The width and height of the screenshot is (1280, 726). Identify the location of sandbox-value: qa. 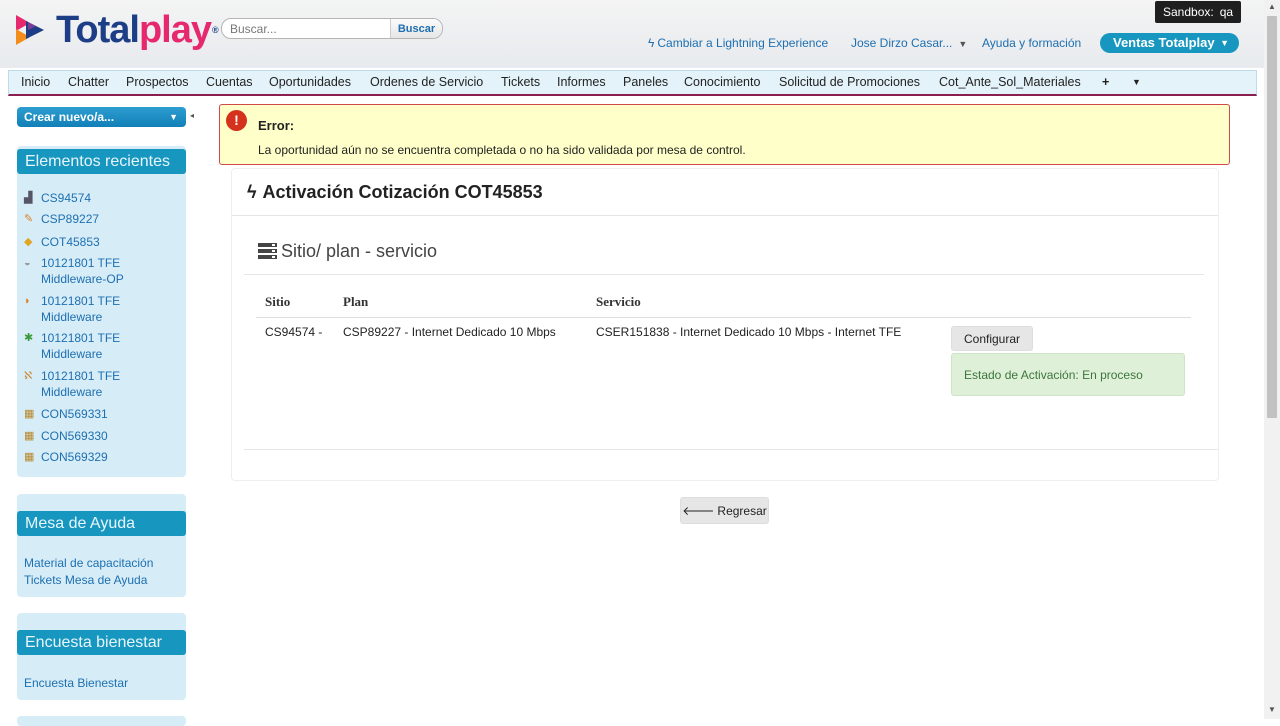
(1226, 12).